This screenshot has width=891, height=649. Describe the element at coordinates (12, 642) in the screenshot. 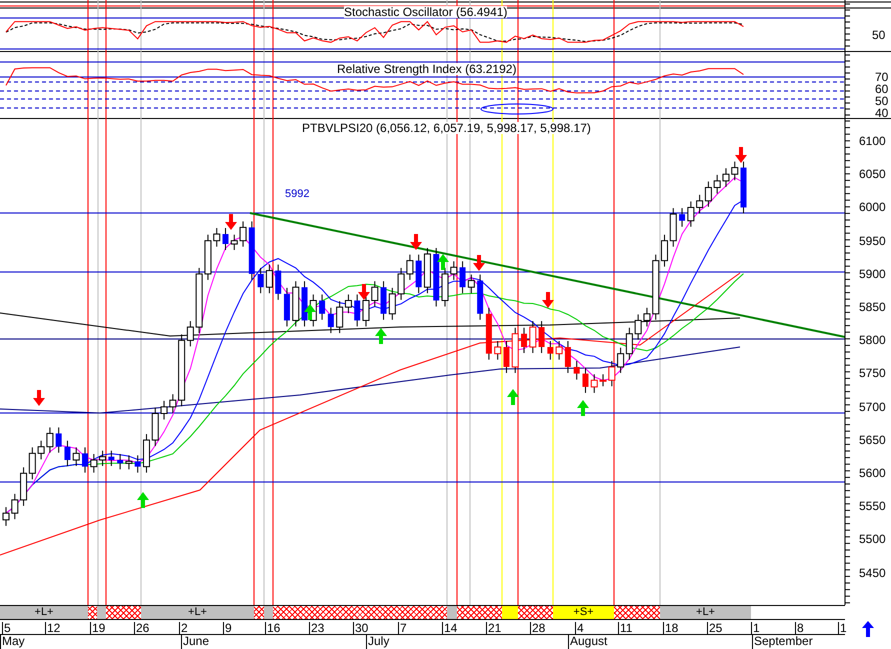

I see `month-label: May` at that location.